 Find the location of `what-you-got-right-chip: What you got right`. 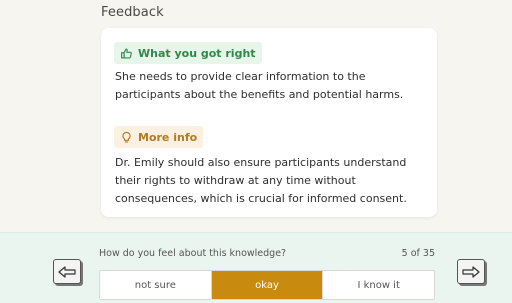

what-you-got-right-chip: What you got right is located at coordinates (188, 53).